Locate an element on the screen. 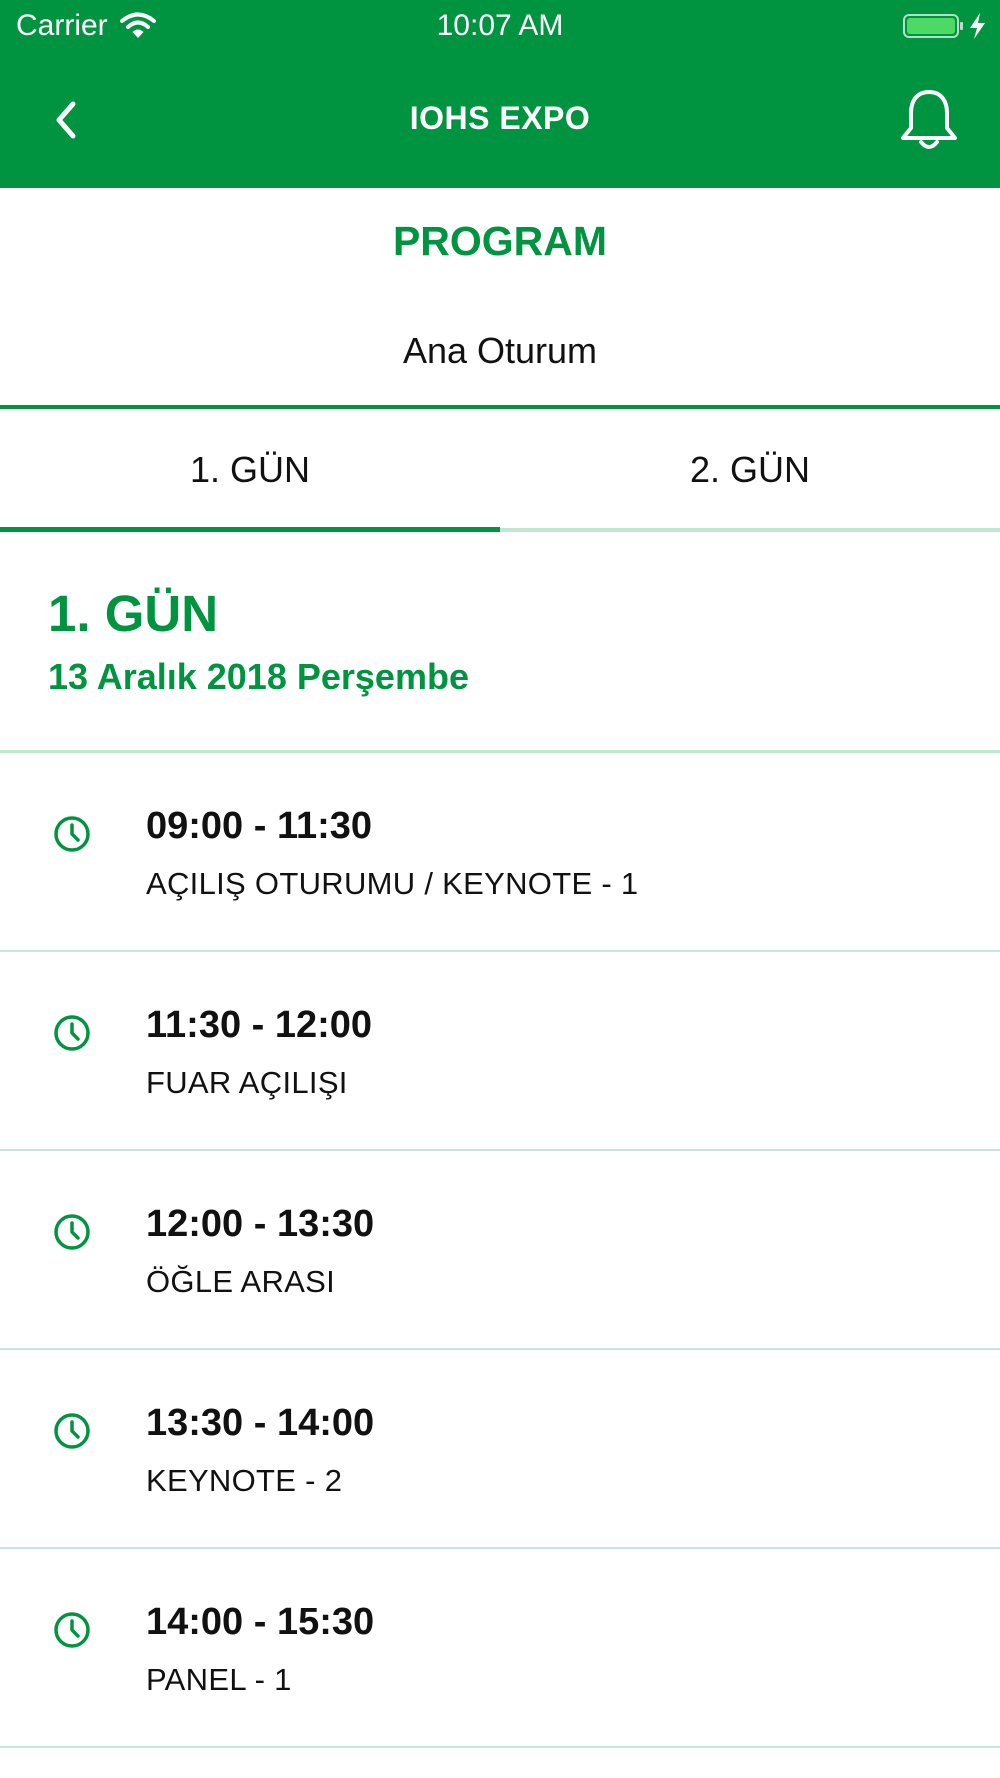 The height and width of the screenshot is (1778, 1000). divider is located at coordinates (500, 1747).